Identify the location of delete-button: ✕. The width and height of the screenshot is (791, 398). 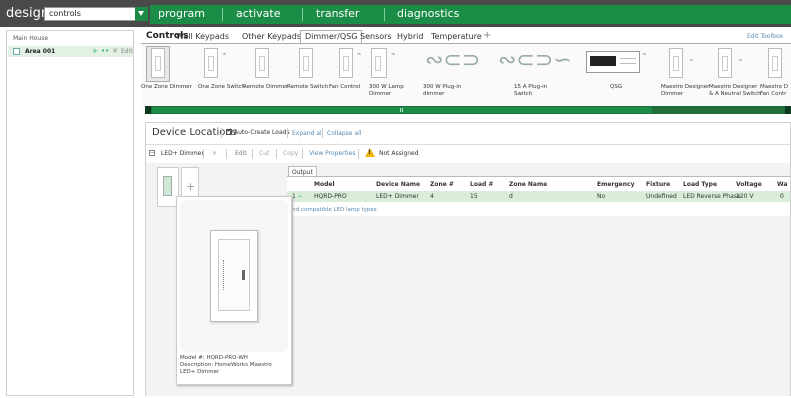
(214, 153).